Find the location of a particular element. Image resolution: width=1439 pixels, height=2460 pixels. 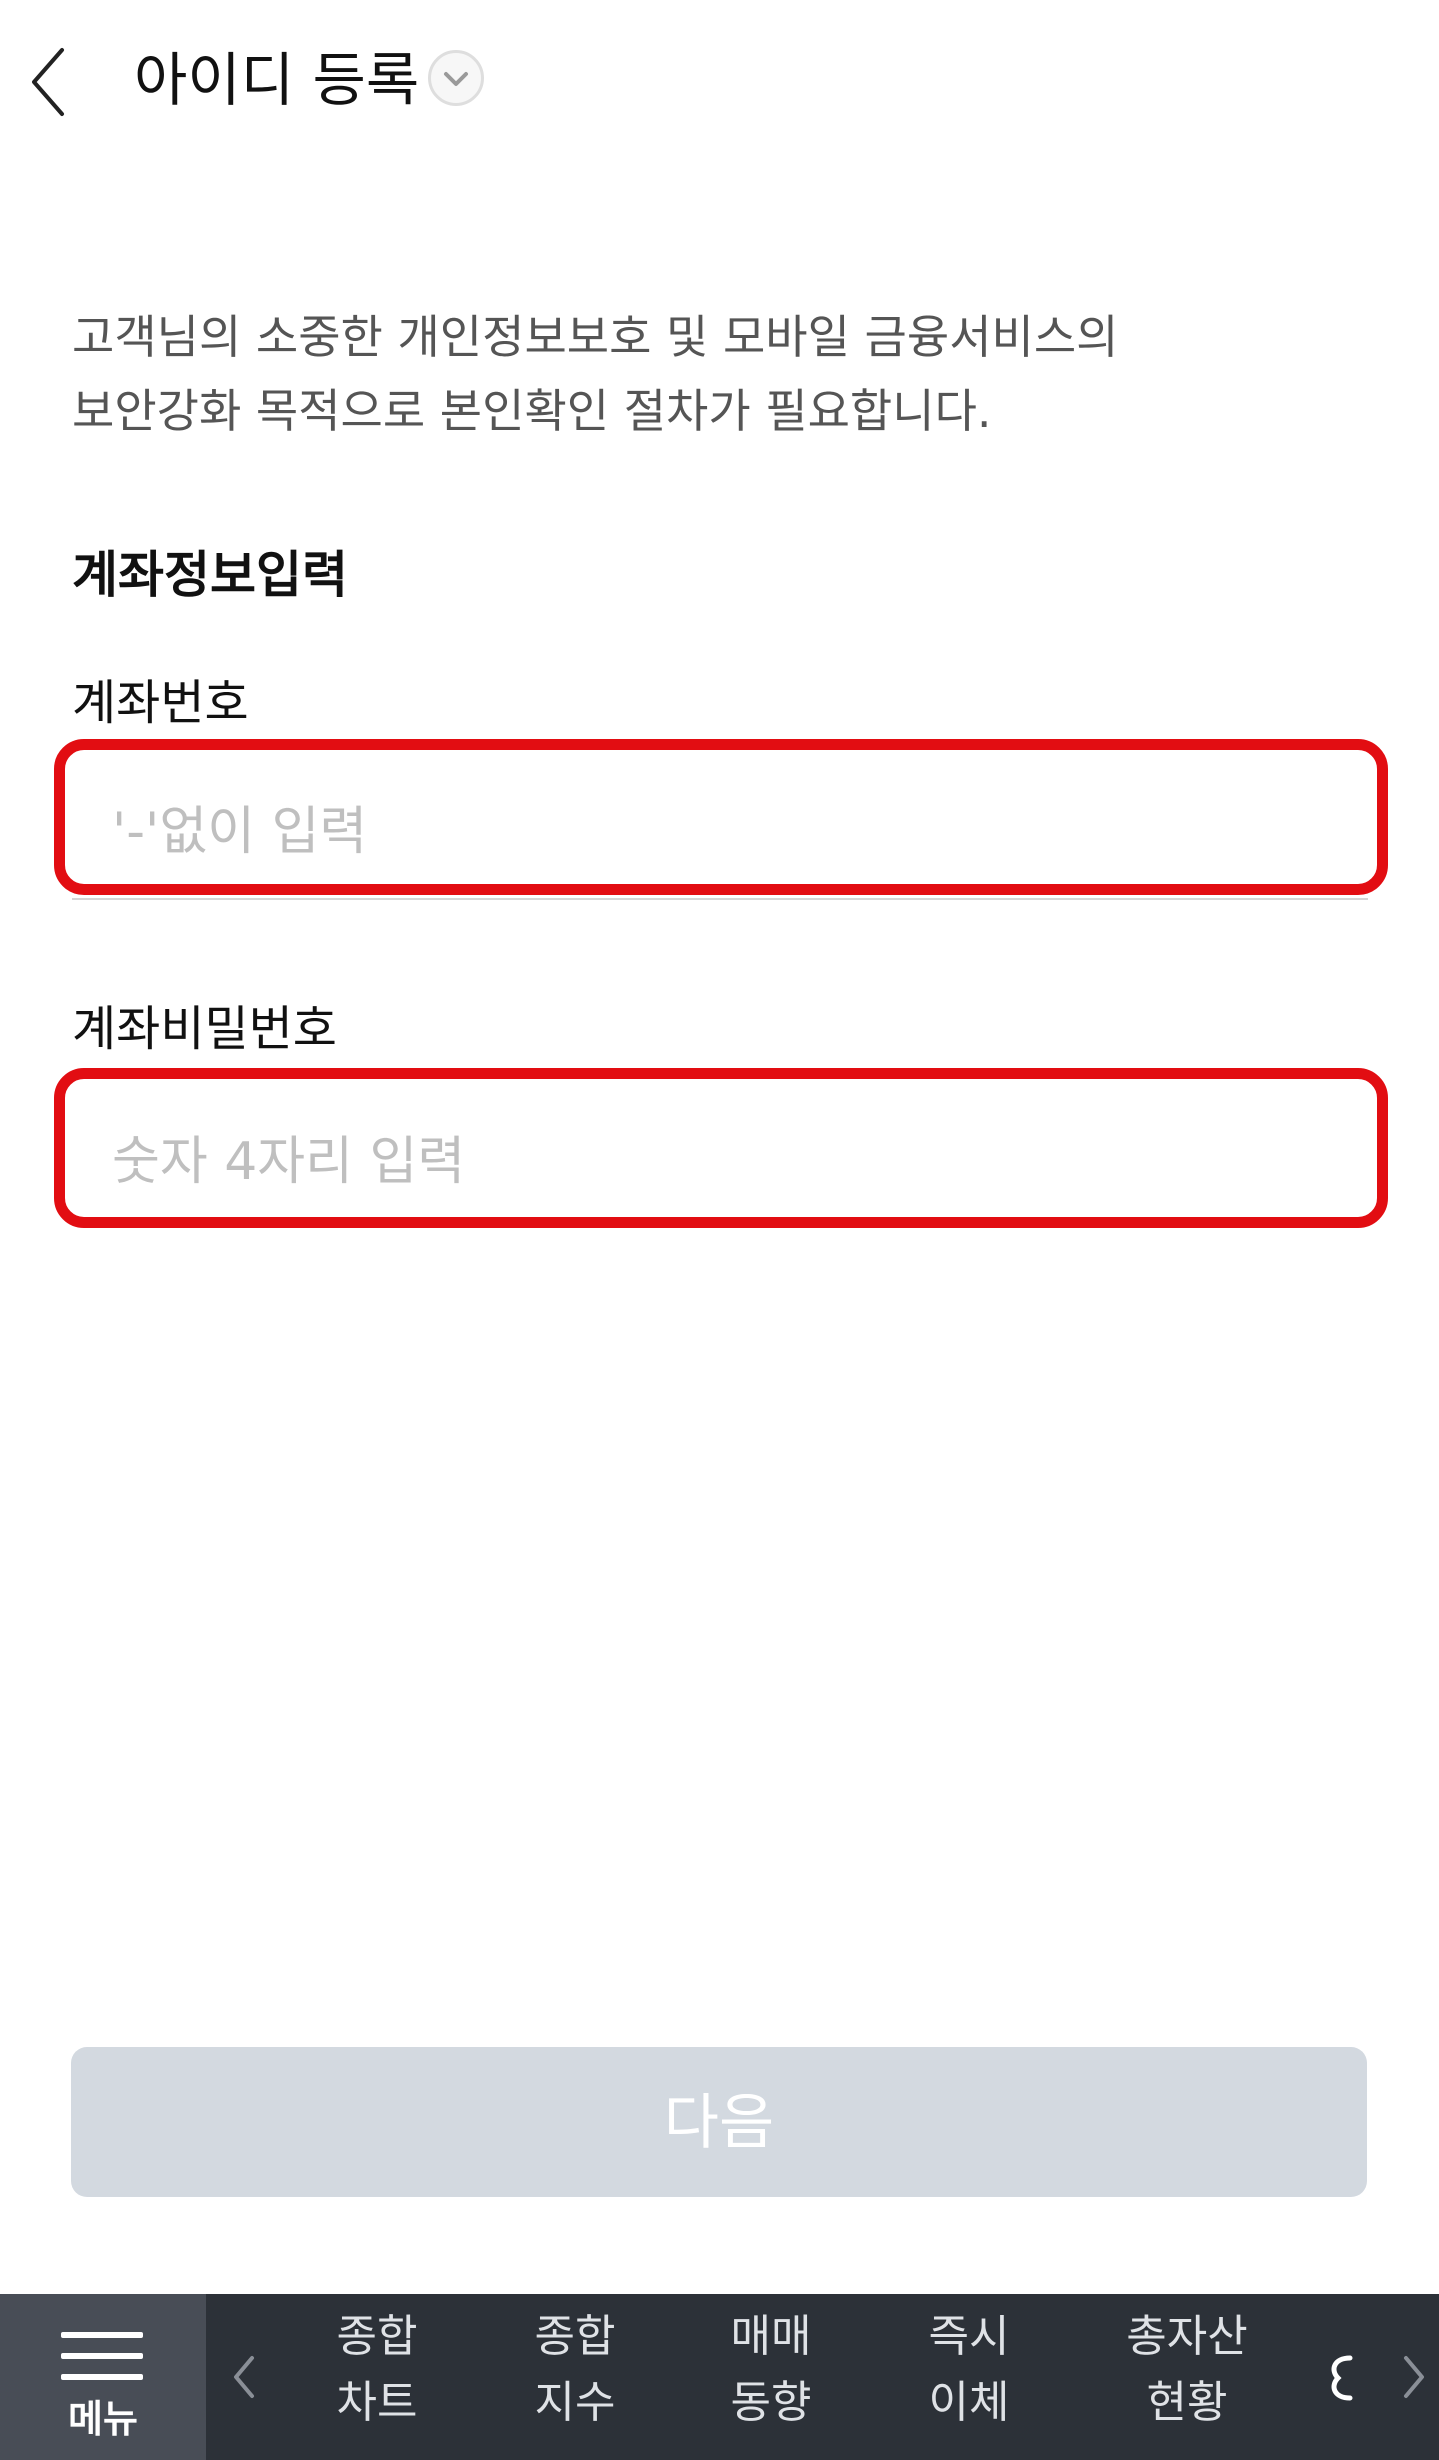

menu-label: 메뉴 is located at coordinates (103, 2419).